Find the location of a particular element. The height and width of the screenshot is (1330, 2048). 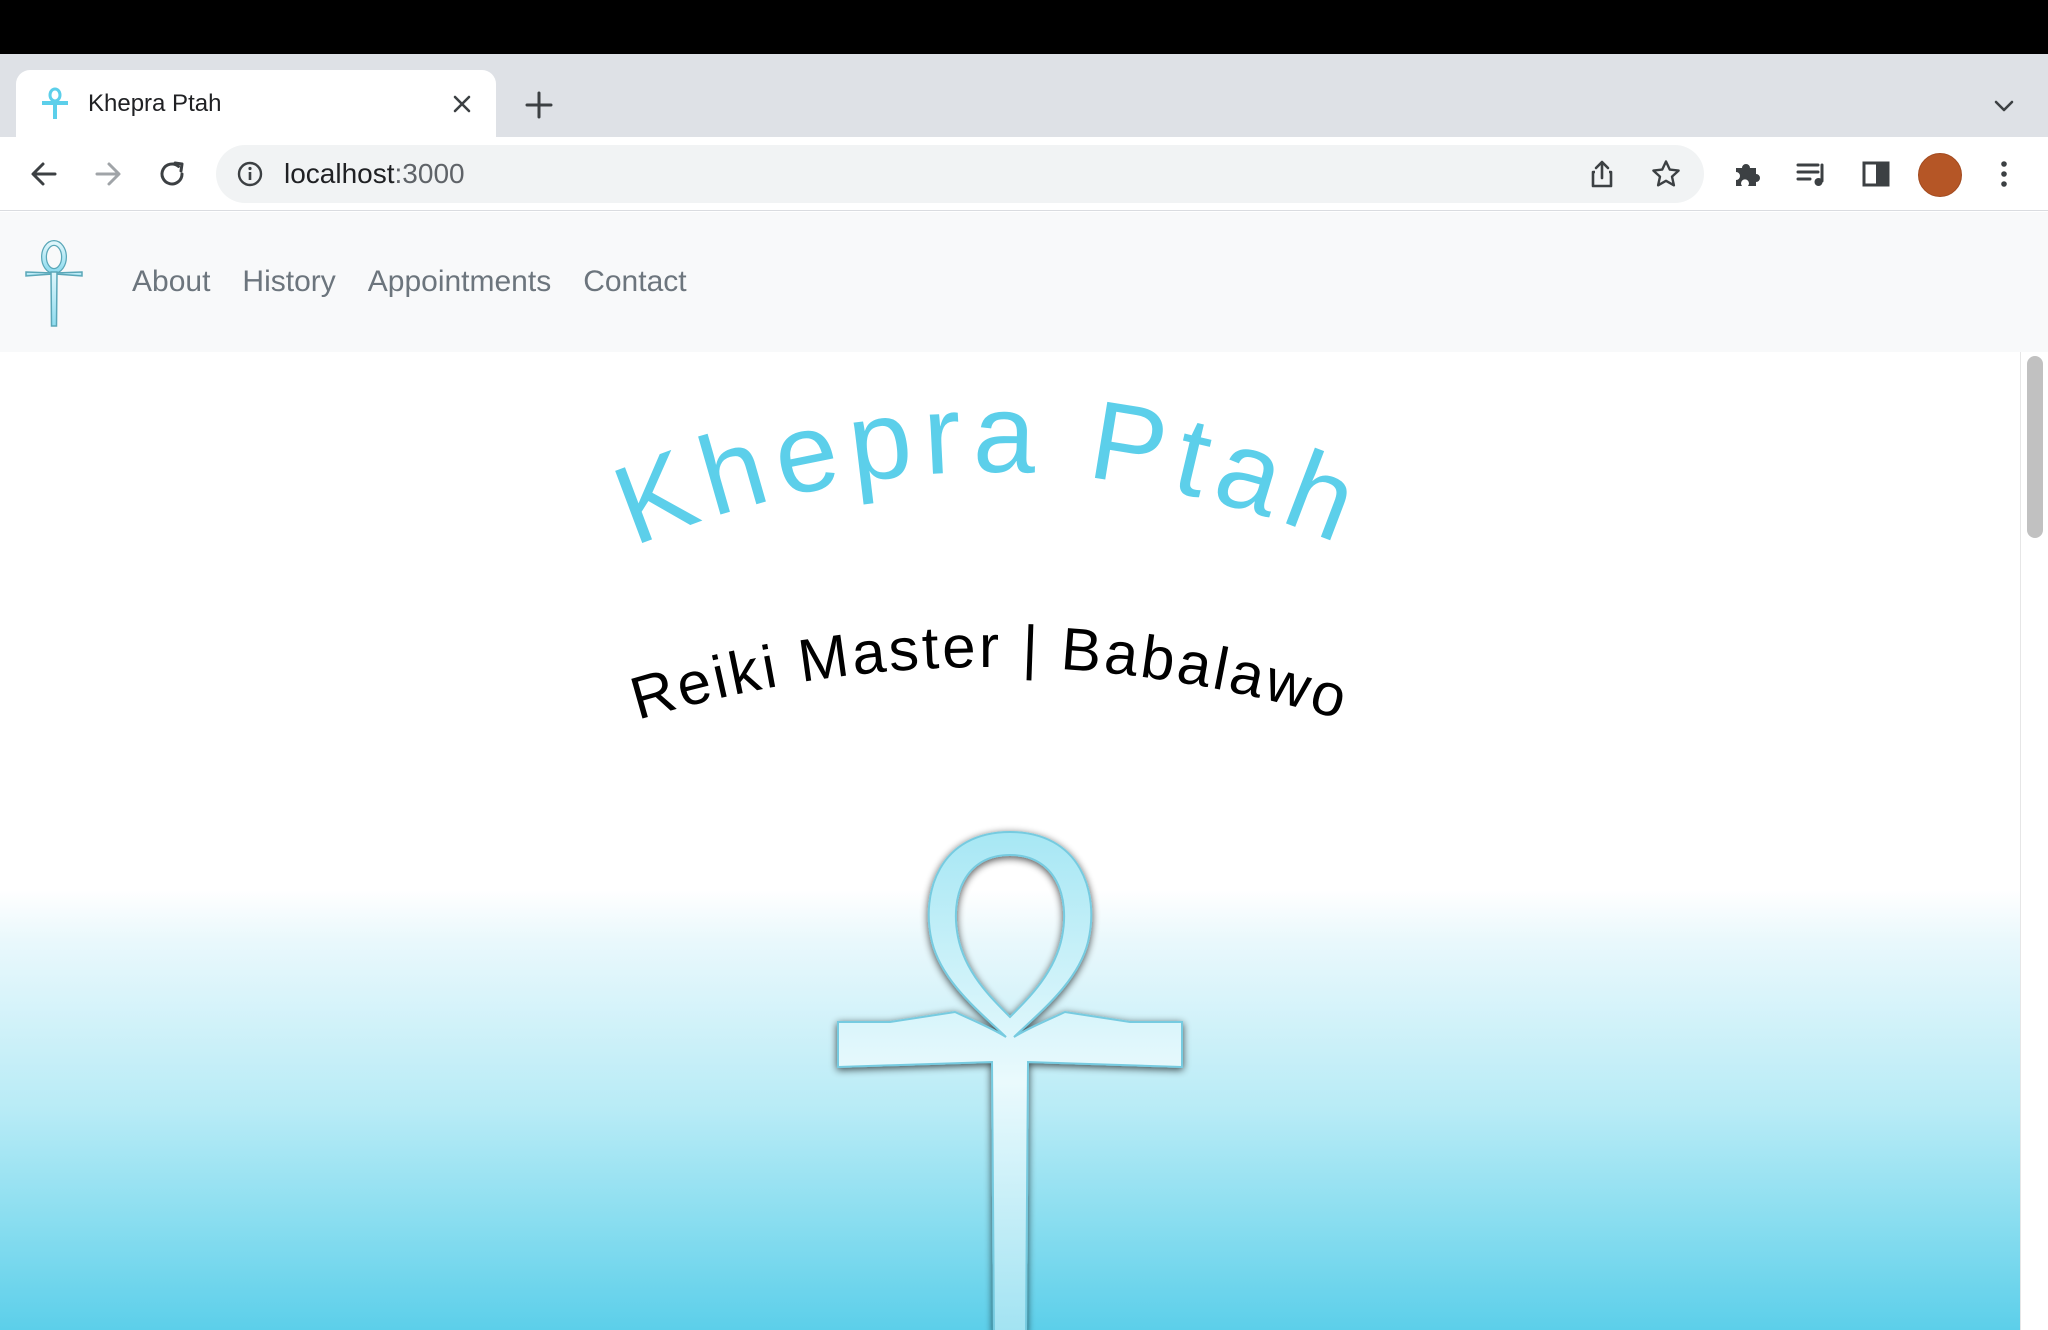

browser-toolbar: localhost:3000 is located at coordinates (1024, 174).